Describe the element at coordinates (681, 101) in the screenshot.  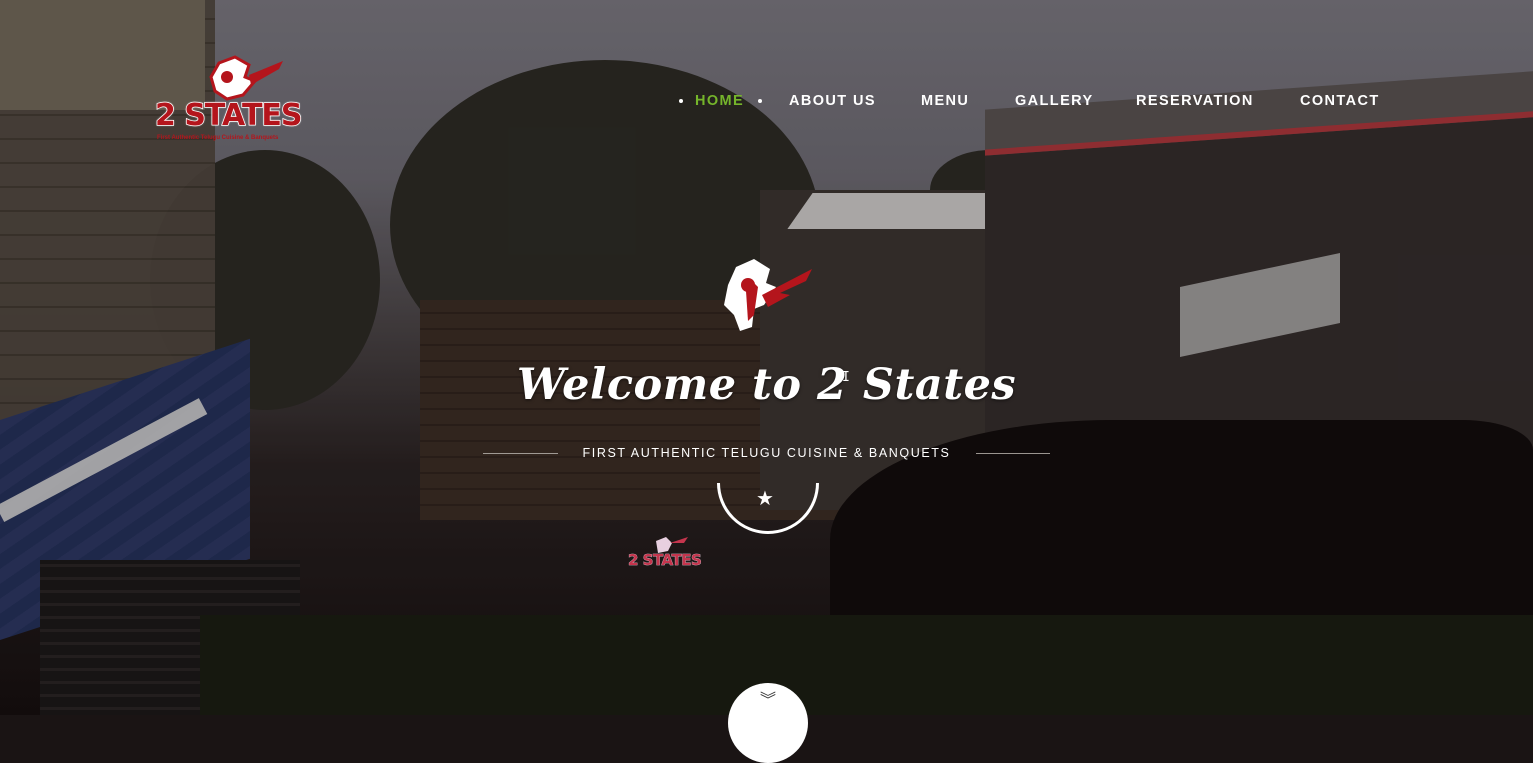
I see `nav-active-dot-left` at that location.